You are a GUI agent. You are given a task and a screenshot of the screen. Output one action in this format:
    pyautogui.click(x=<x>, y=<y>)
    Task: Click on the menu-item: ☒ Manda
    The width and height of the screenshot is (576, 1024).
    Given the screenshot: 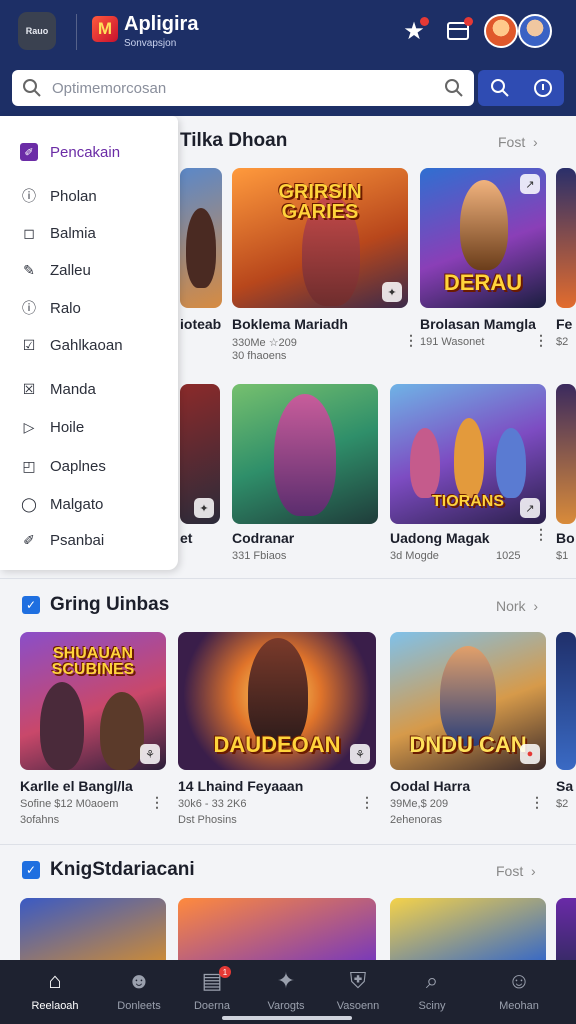 What is the action you would take?
    pyautogui.click(x=58, y=389)
    